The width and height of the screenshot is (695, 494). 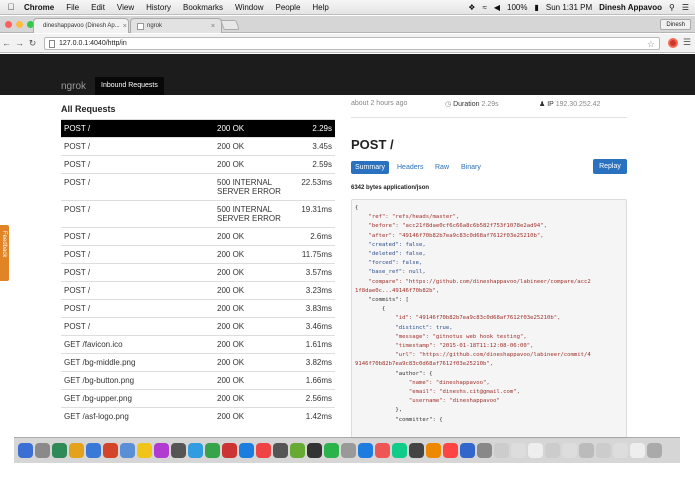 What do you see at coordinates (198, 290) in the screenshot?
I see `request-row: POST / 200 OK 3.23ms` at bounding box center [198, 290].